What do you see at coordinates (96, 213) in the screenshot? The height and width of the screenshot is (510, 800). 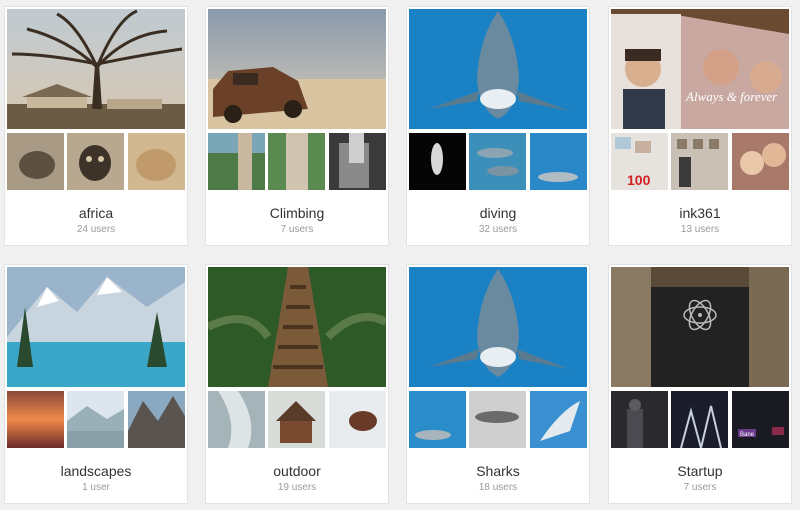 I see `group-name: africa` at bounding box center [96, 213].